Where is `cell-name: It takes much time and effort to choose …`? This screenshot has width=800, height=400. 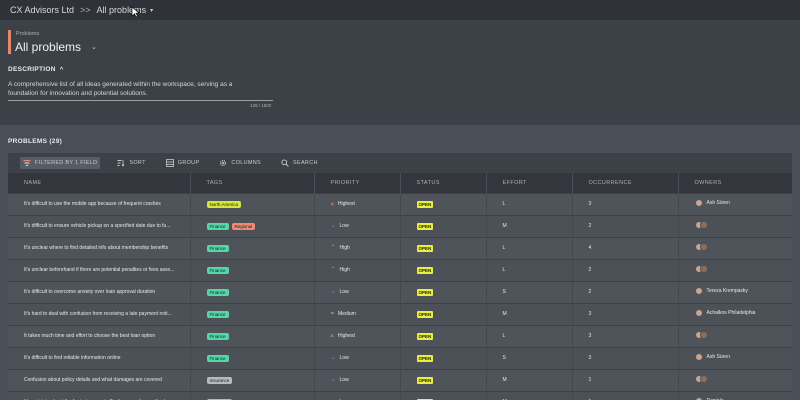 cell-name: It takes much time and effort to choose … is located at coordinates (99, 335).